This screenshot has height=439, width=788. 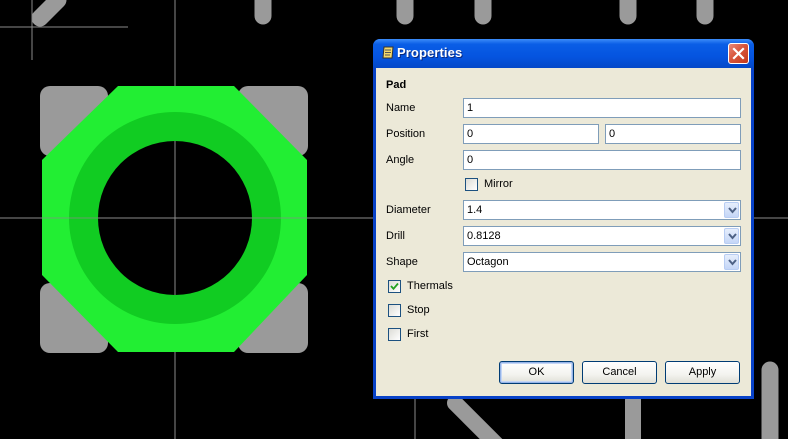 I want to click on drill-dropdown-button, so click(x=731, y=236).